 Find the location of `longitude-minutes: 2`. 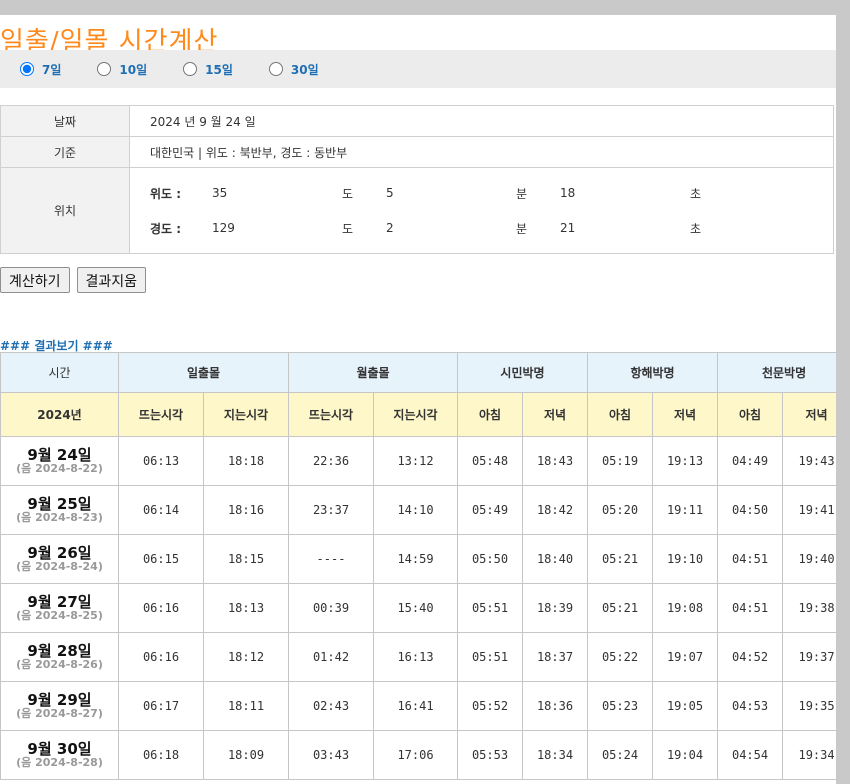

longitude-minutes: 2 is located at coordinates (451, 228).